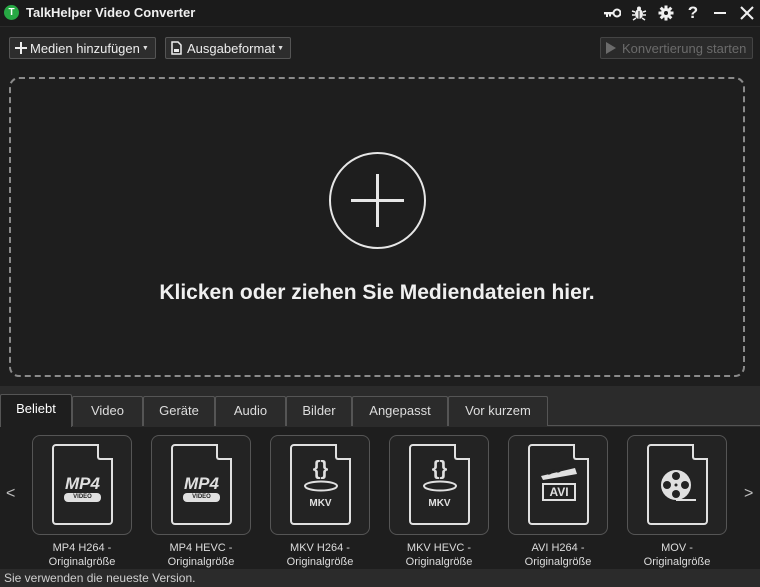 This screenshot has width=760, height=587. I want to click on preset-label: MP4 HEVC - Originalgröße, so click(201, 555).